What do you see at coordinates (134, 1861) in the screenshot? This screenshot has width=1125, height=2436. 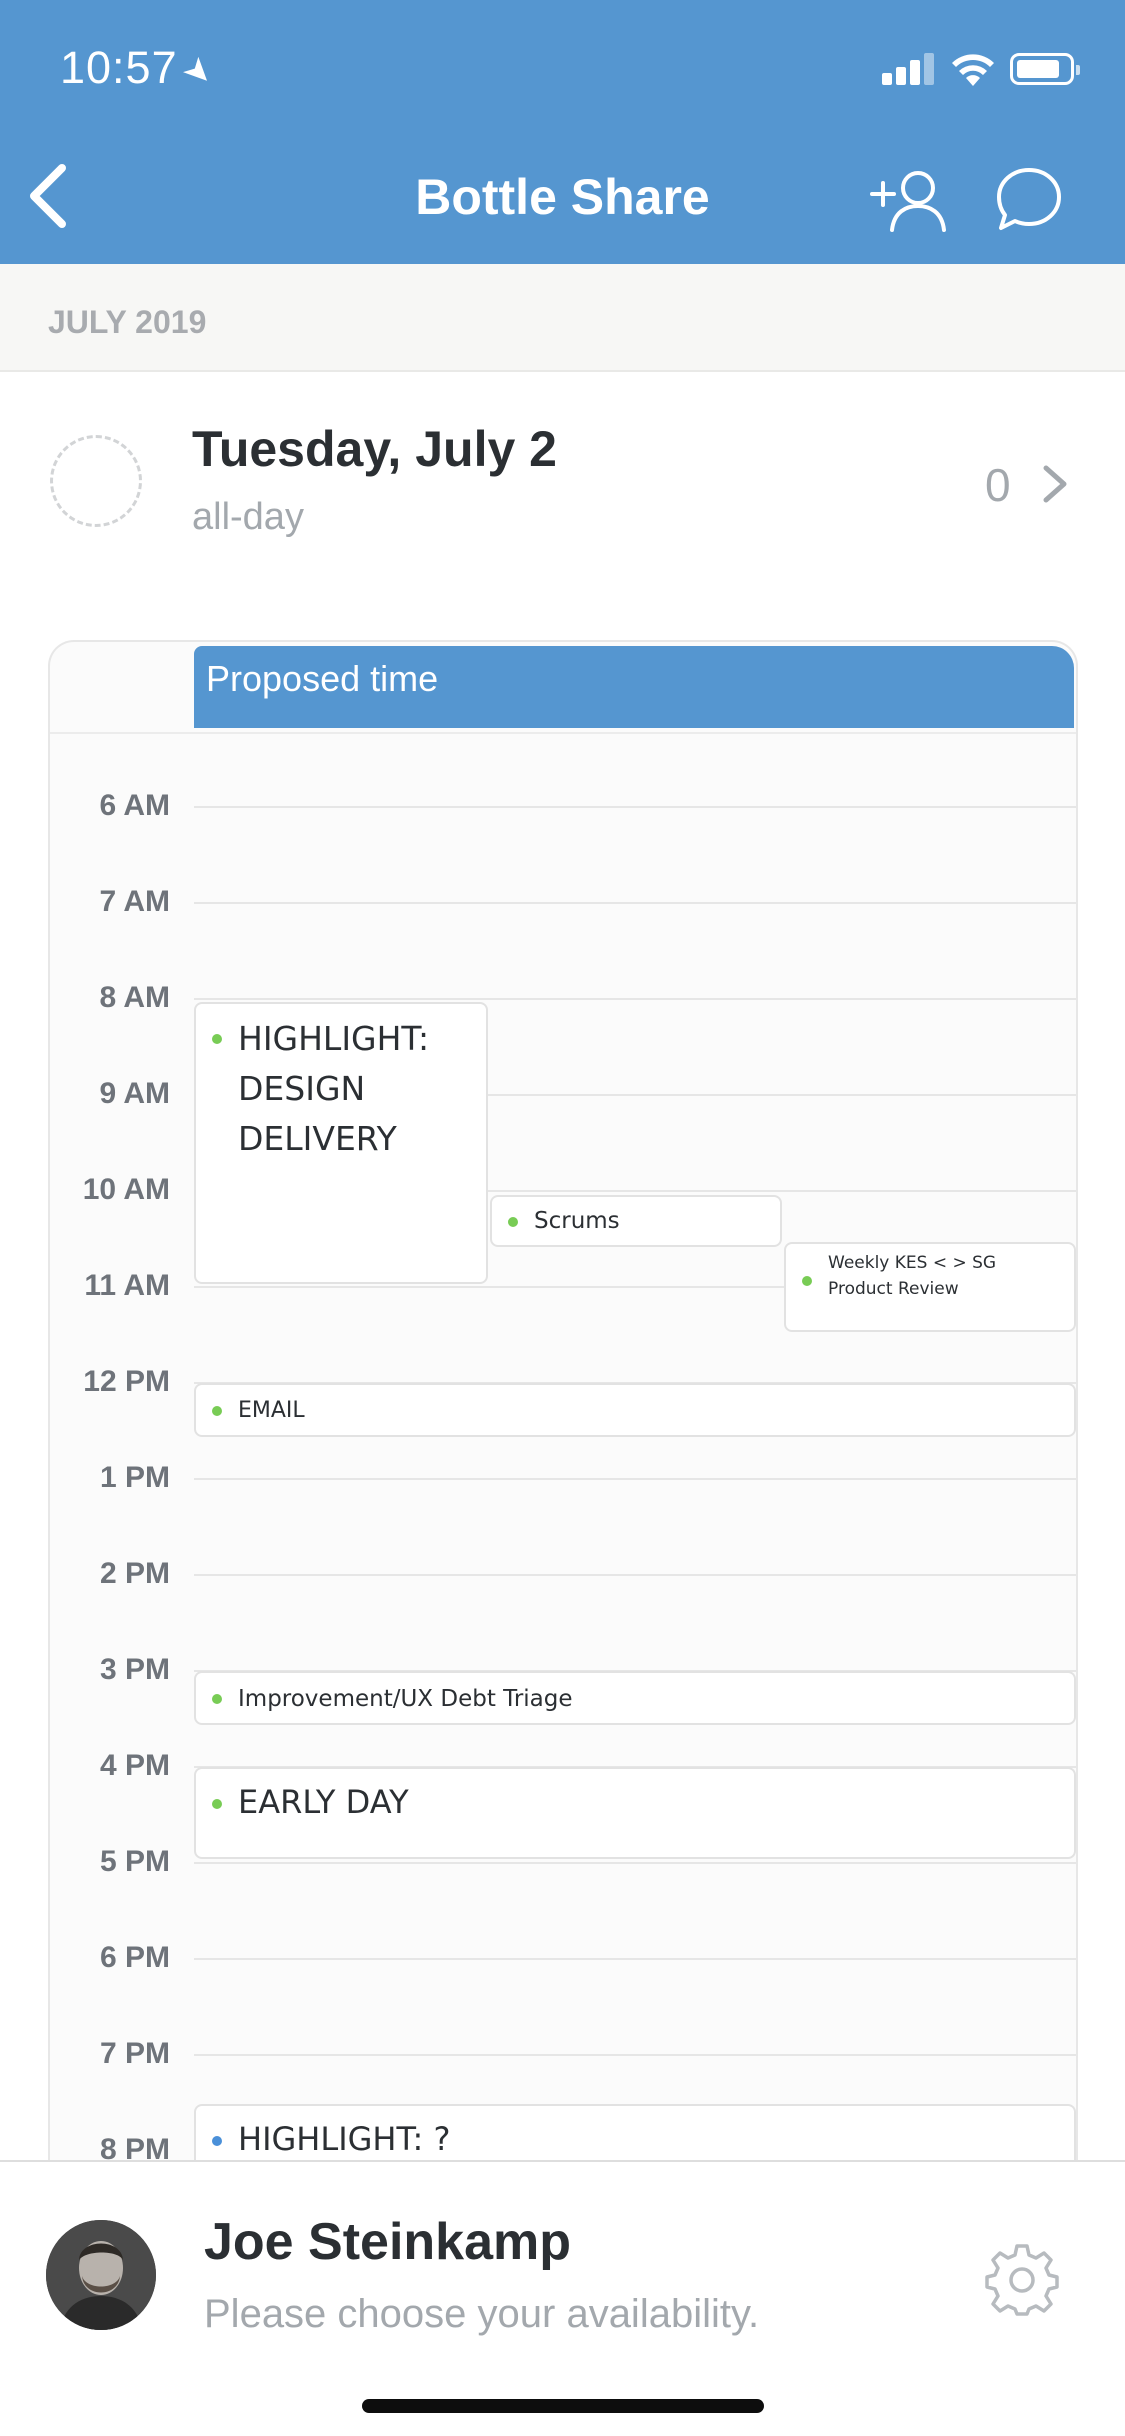 I see `hour-label: 5 PM` at bounding box center [134, 1861].